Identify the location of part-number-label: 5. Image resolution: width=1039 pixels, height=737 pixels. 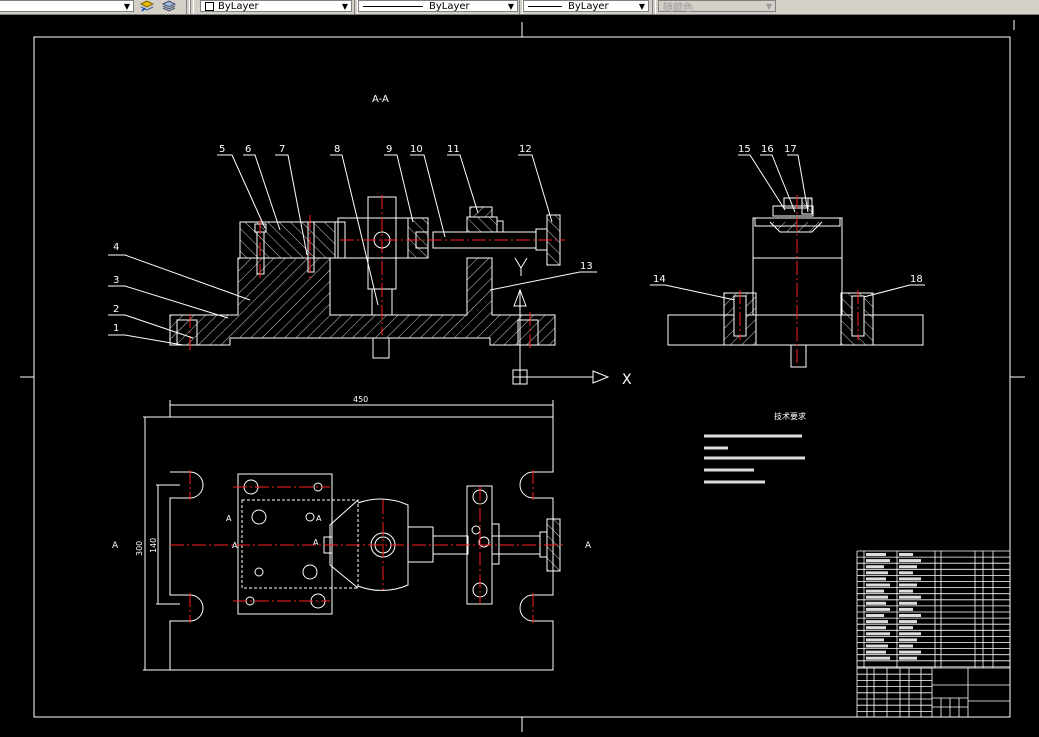
(222, 149).